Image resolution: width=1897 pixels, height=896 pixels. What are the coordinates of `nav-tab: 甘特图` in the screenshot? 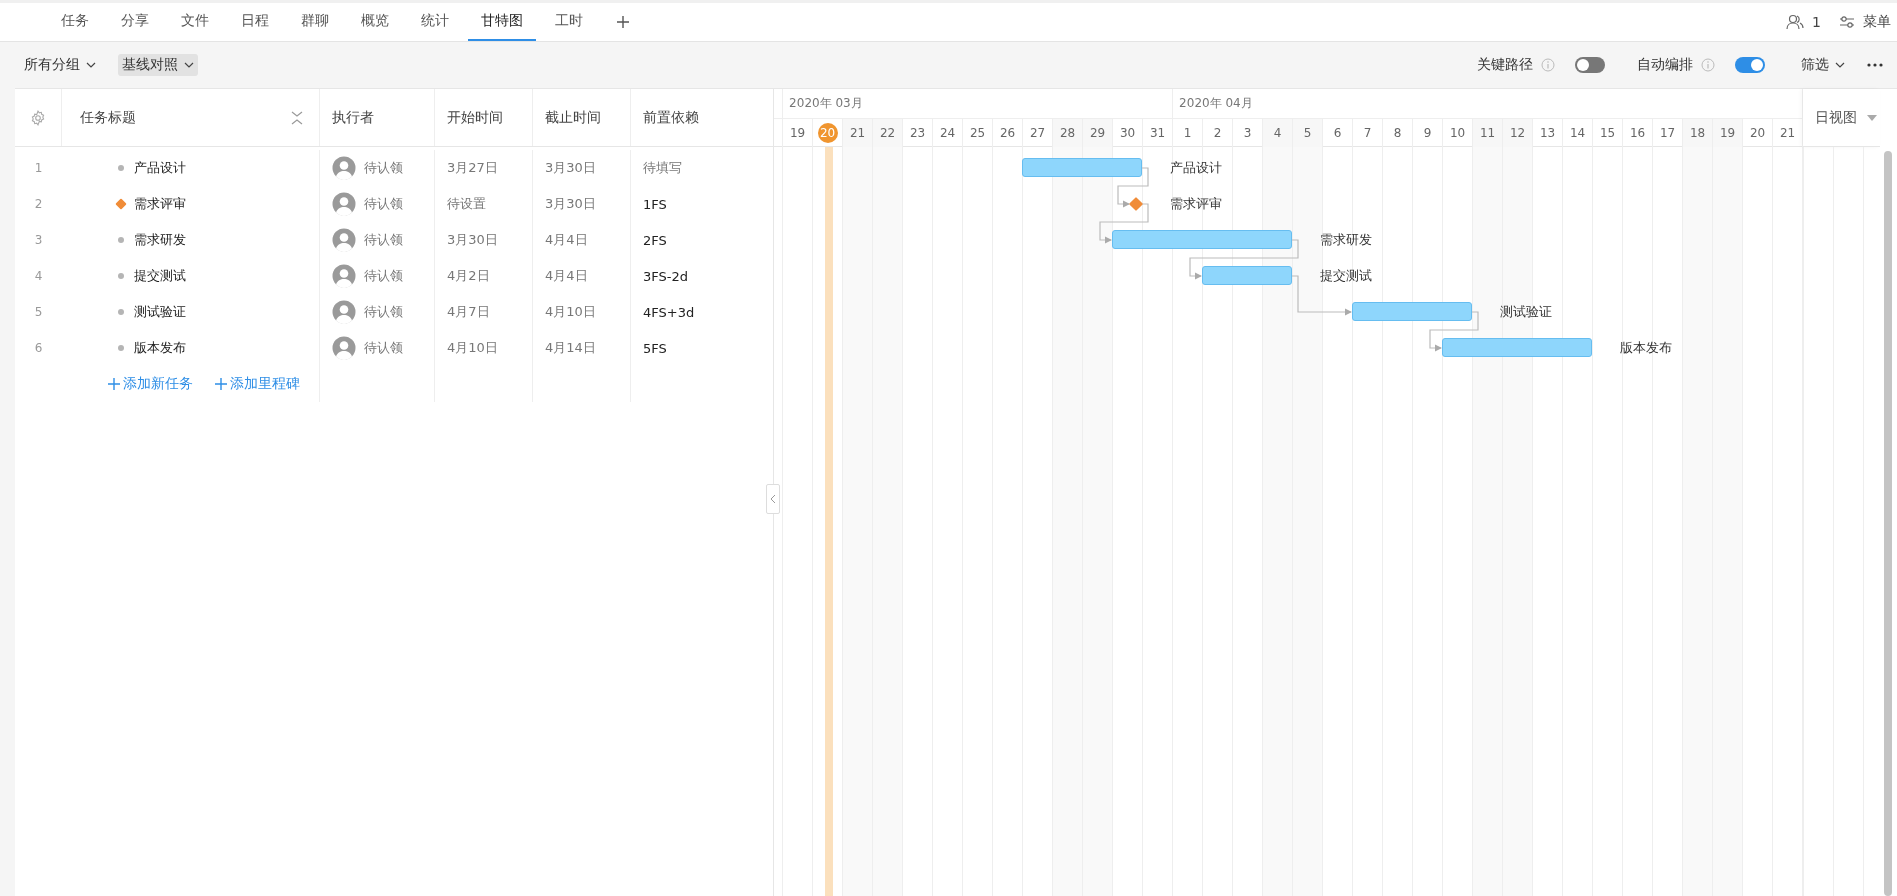 It's located at (502, 22).